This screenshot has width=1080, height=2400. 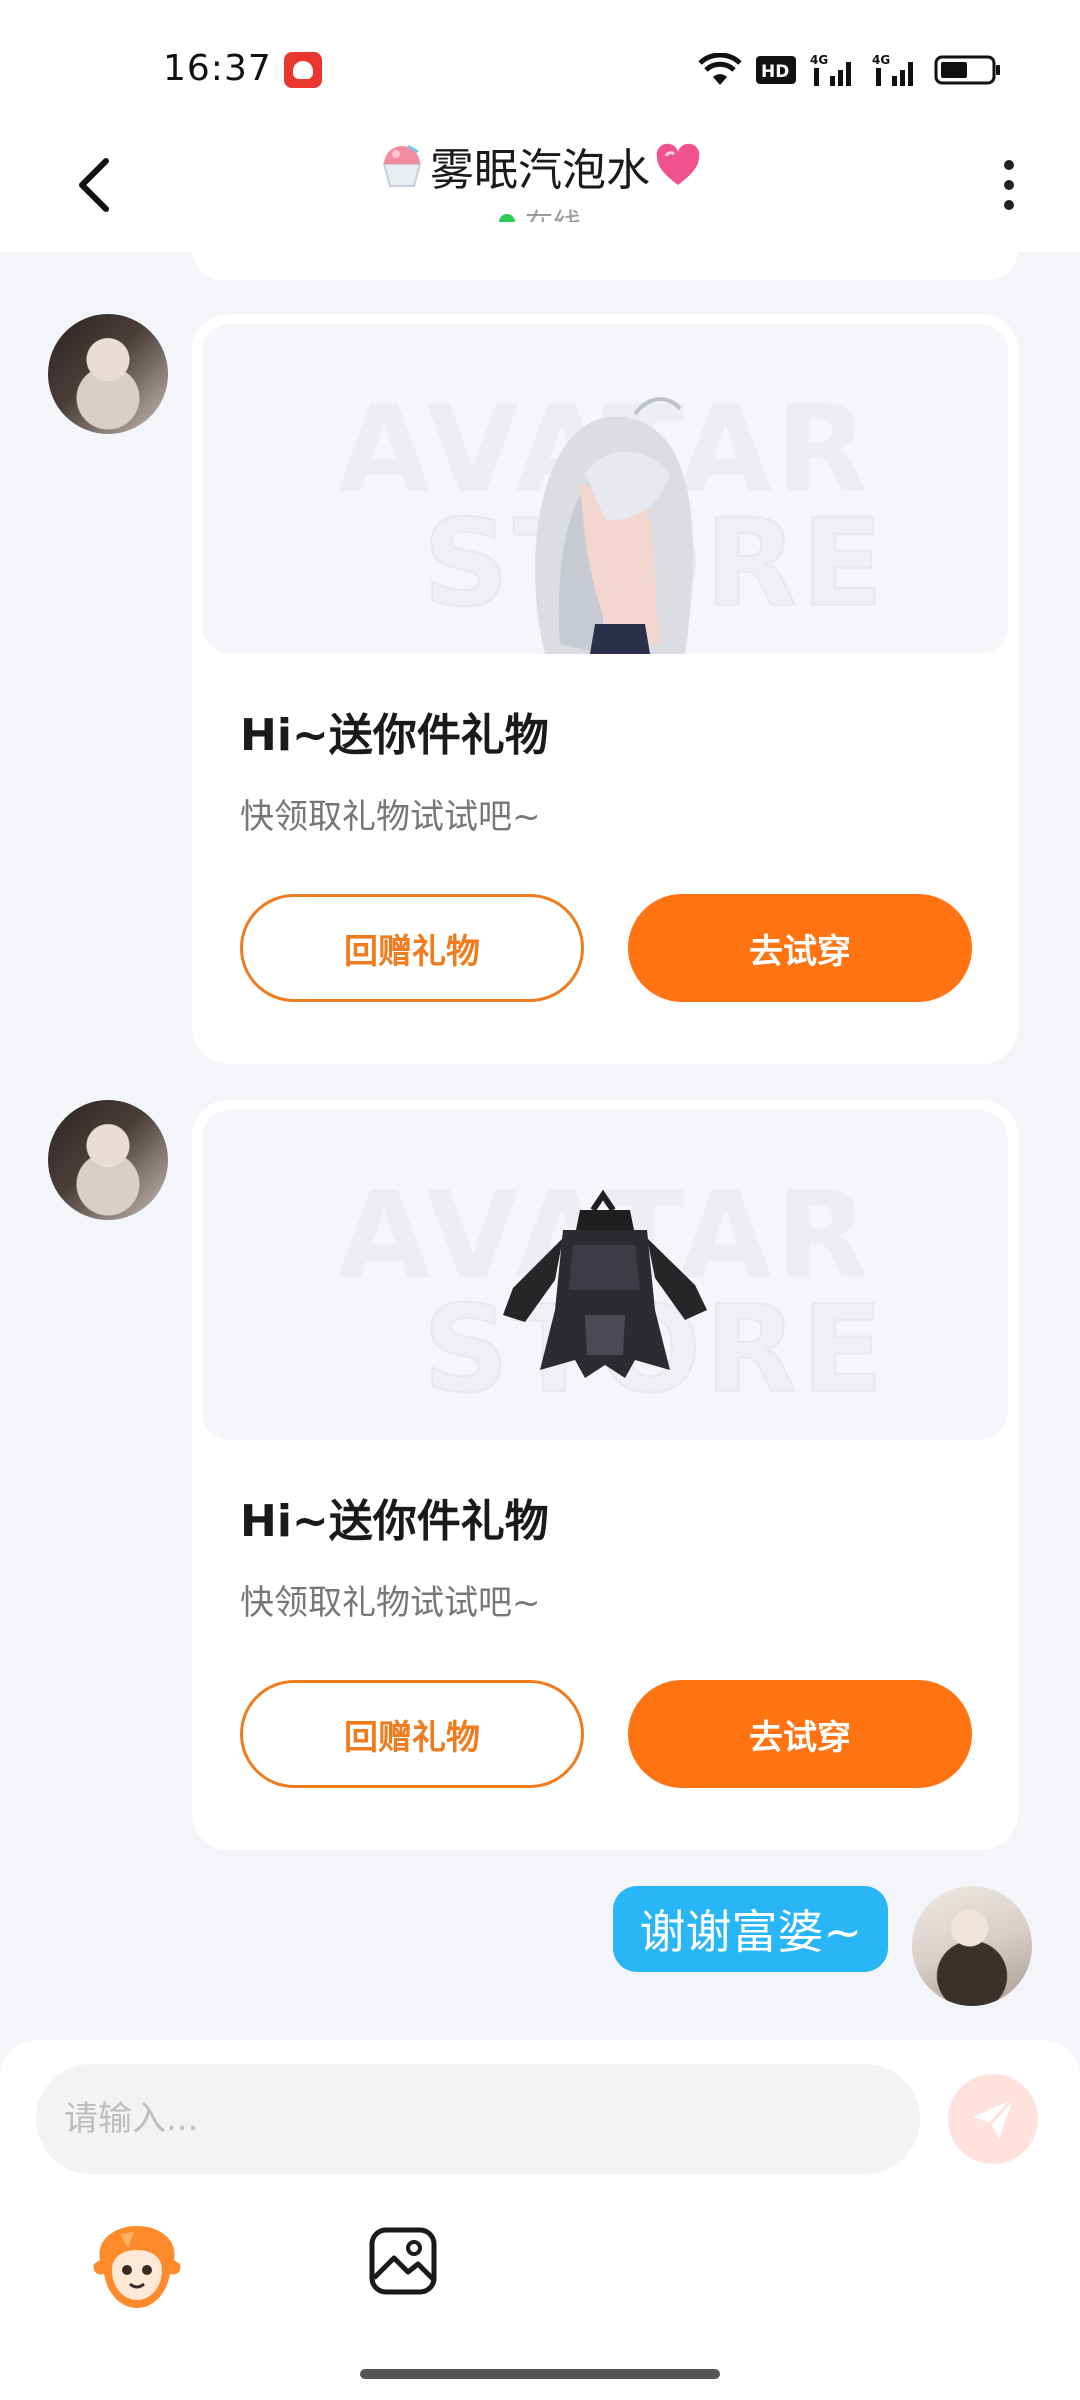 What do you see at coordinates (478, 2119) in the screenshot?
I see `message-input` at bounding box center [478, 2119].